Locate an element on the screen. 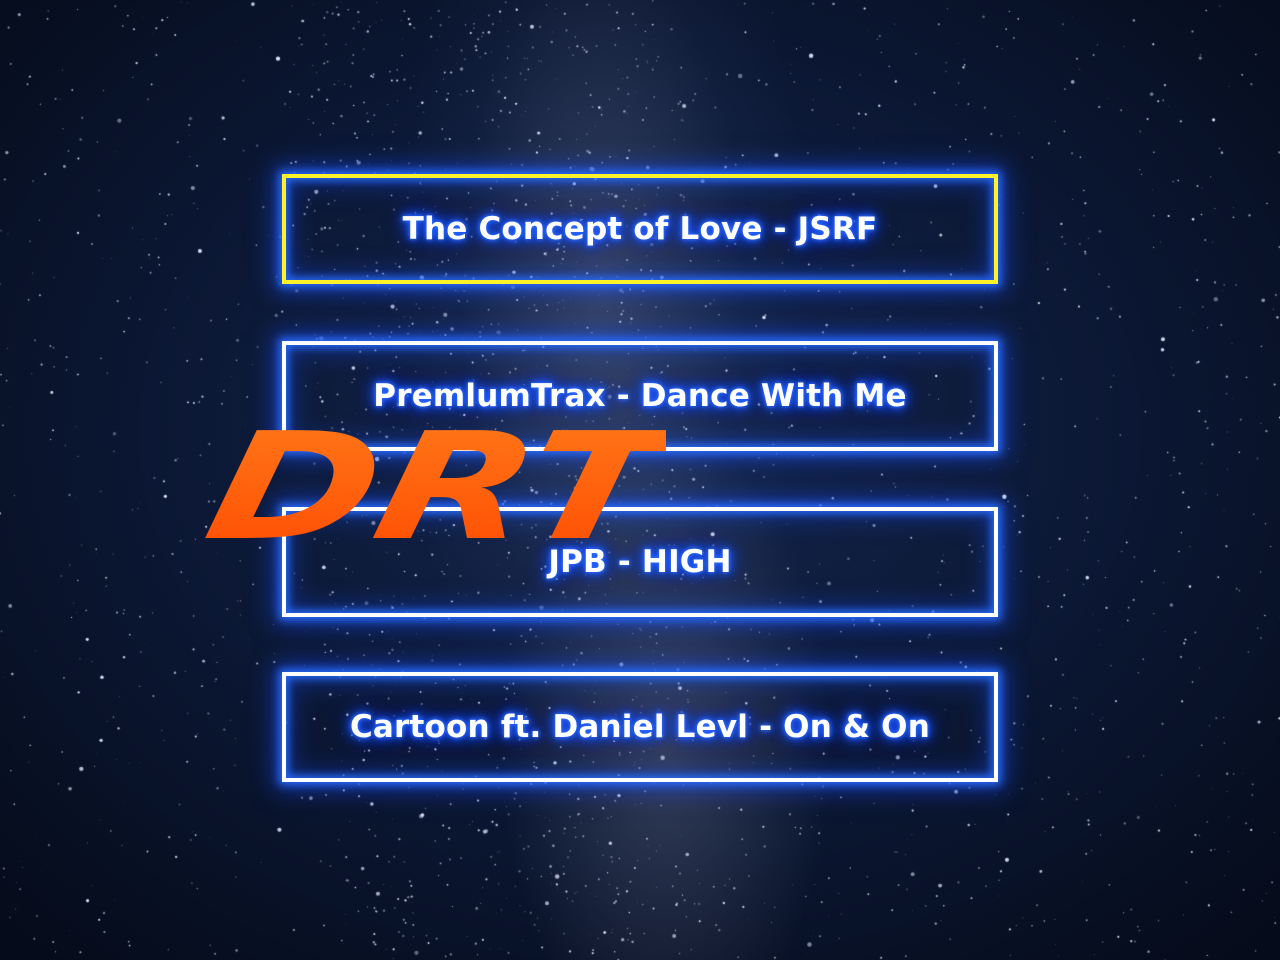 This screenshot has height=960, width=1280. track-button-3: JPB - HIGH is located at coordinates (640, 562).